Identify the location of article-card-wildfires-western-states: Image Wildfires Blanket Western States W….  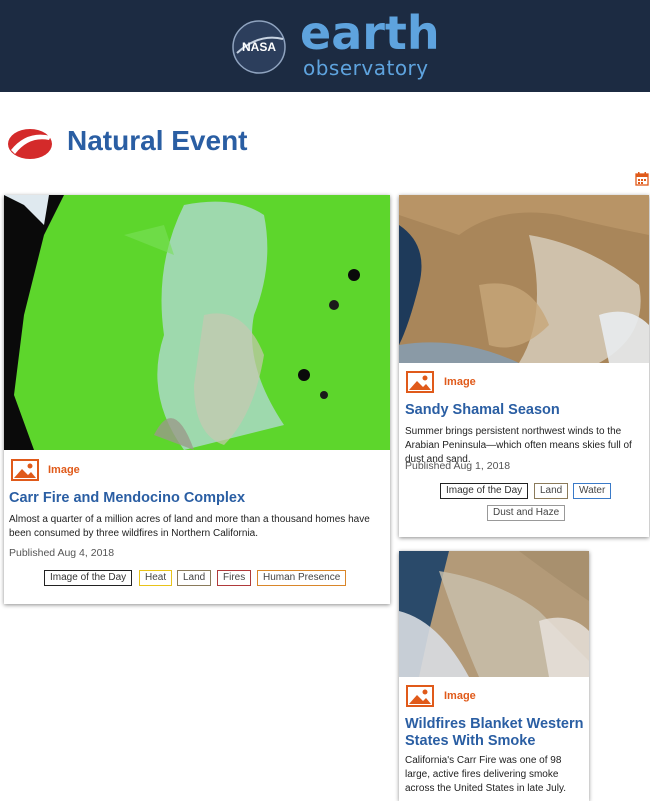
(494, 676).